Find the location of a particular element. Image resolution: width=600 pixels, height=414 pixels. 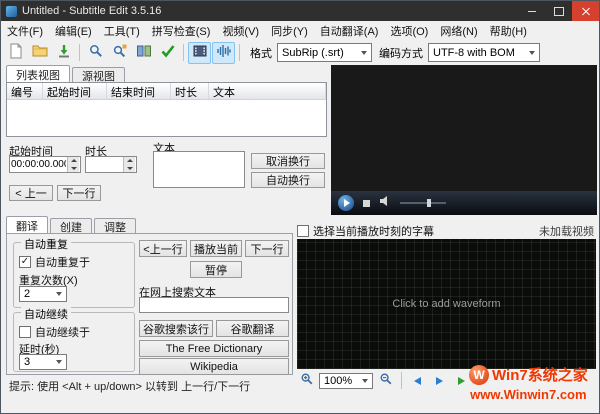

waveform-zoom-in-button is located at coordinates (306, 381).